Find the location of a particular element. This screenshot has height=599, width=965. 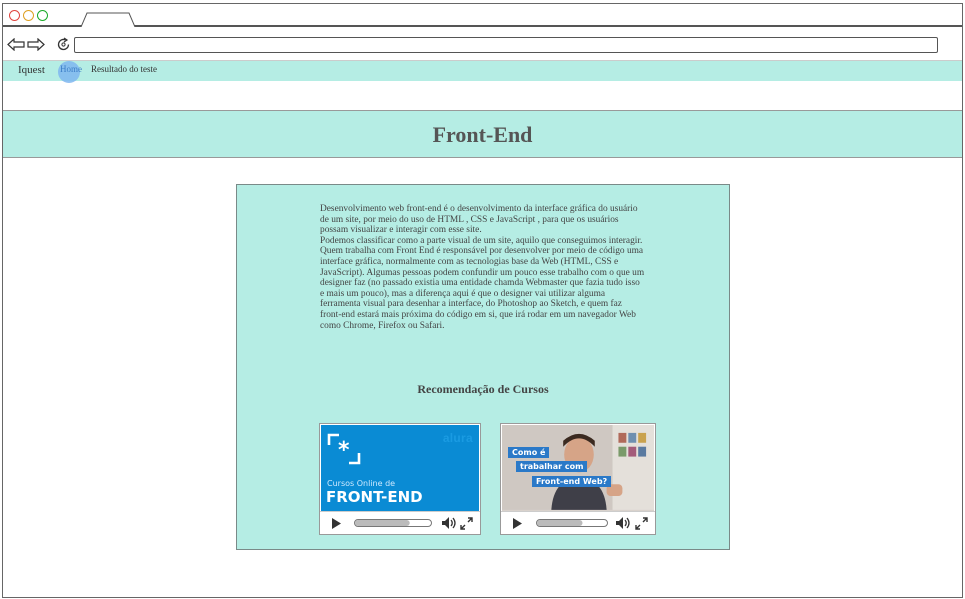

title-bar is located at coordinates (482, 15).